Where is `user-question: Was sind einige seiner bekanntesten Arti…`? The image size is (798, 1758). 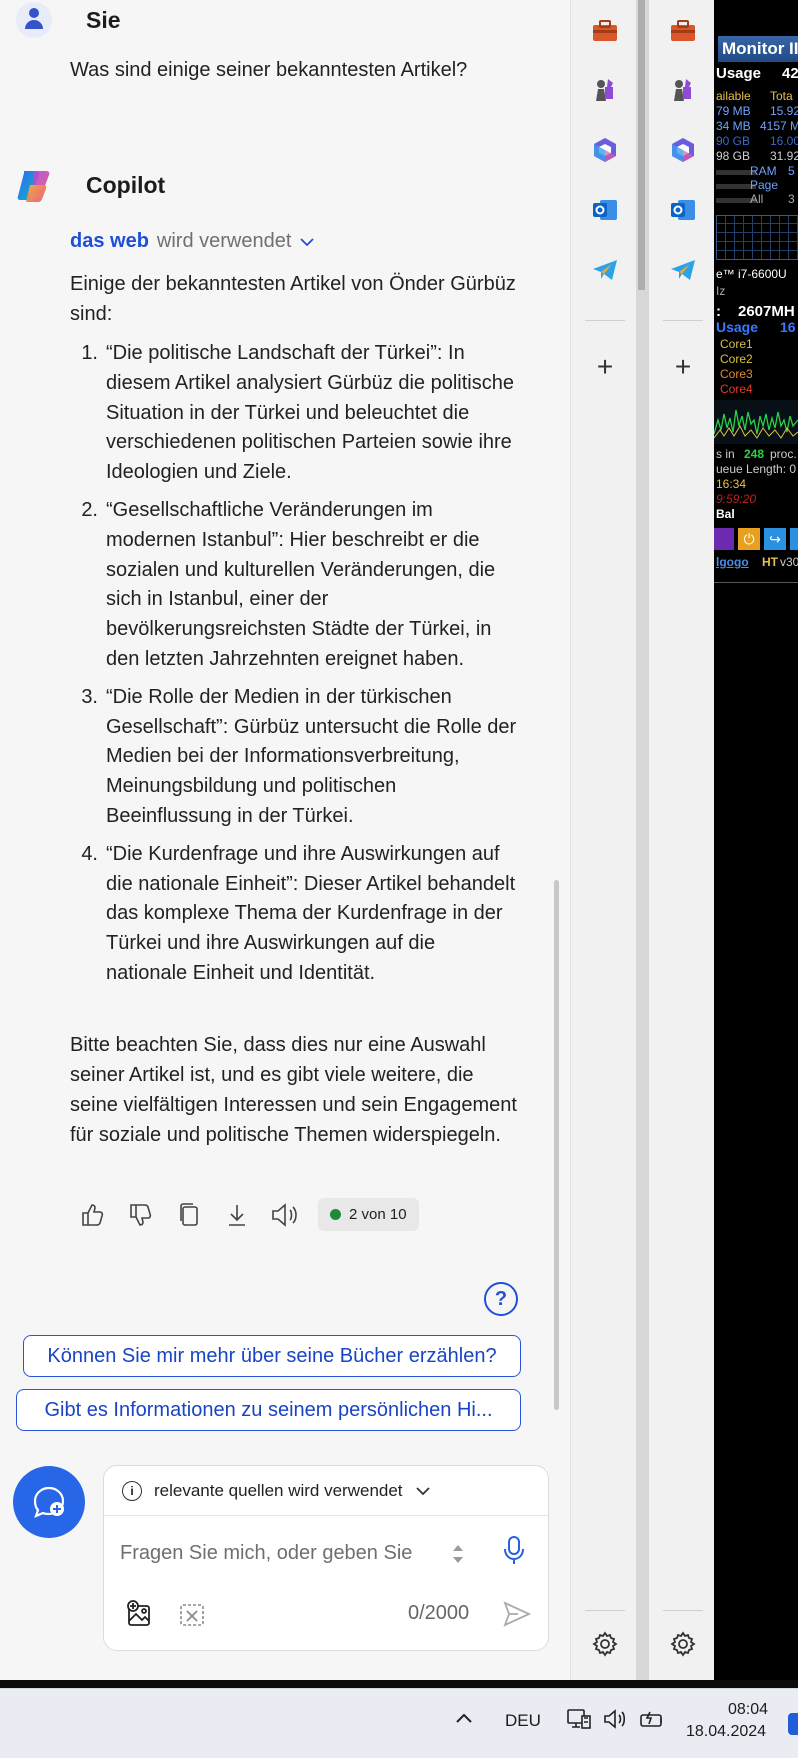 user-question: Was sind einige seiner bekanntesten Arti… is located at coordinates (269, 70).